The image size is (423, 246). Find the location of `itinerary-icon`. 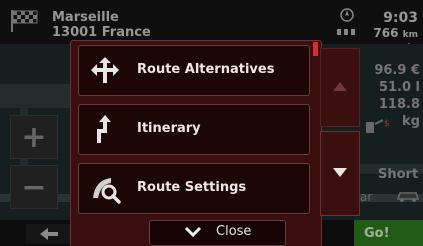

itinerary-icon is located at coordinates (104, 129).